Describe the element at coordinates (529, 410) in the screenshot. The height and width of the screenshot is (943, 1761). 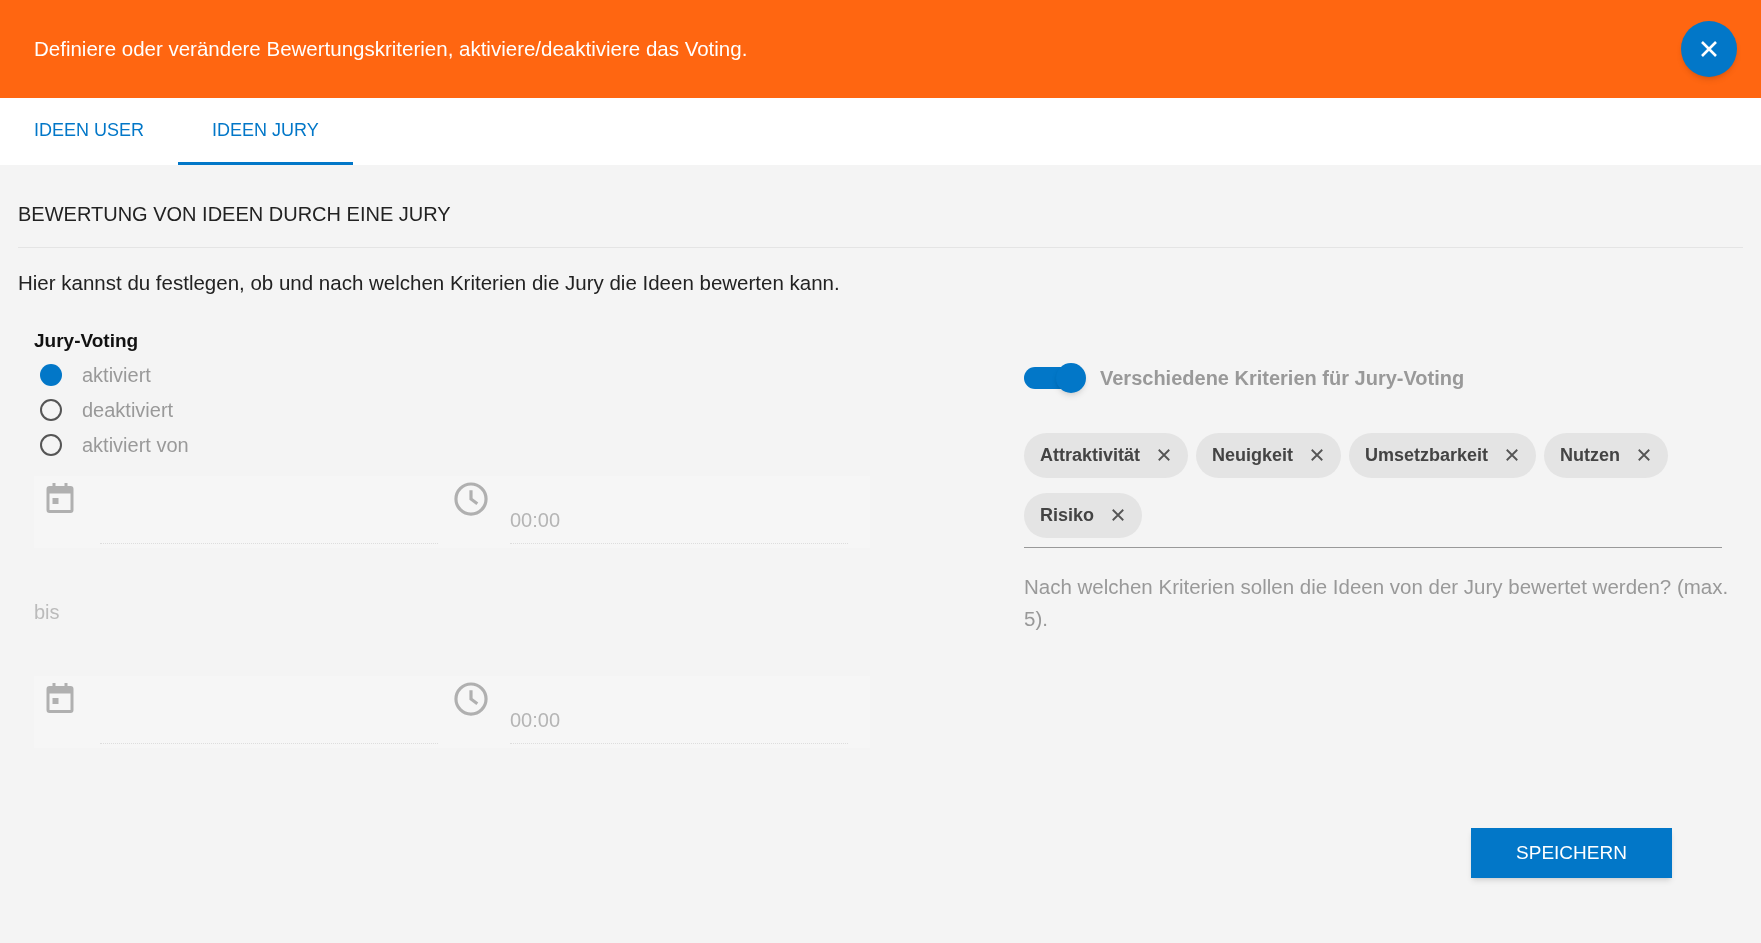
I see `radio-option: deaktiviert` at that location.